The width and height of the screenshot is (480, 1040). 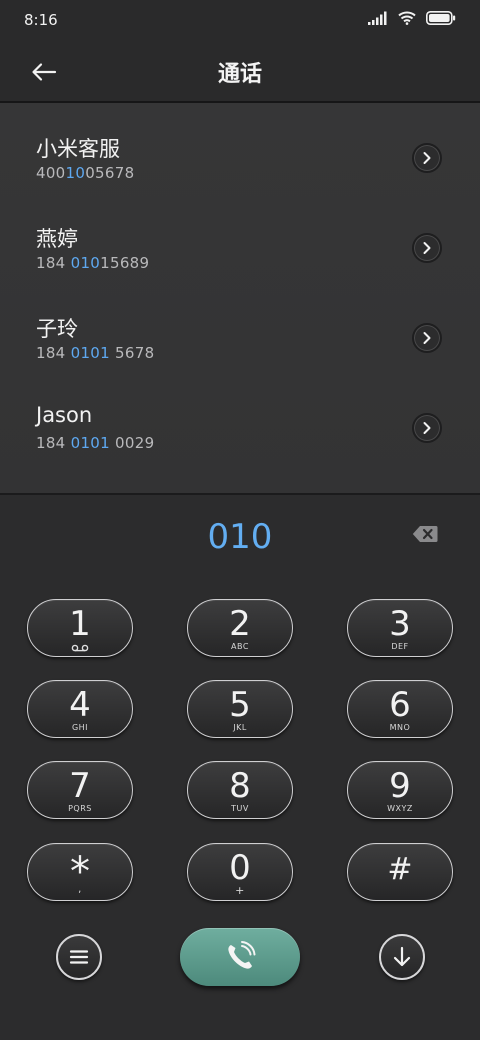 I want to click on key-letters: TUV, so click(x=240, y=808).